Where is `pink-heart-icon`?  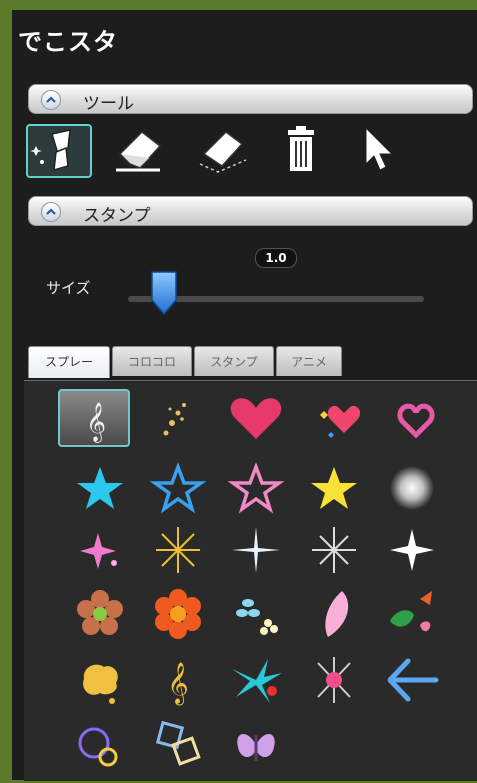 pink-heart-icon is located at coordinates (256, 418).